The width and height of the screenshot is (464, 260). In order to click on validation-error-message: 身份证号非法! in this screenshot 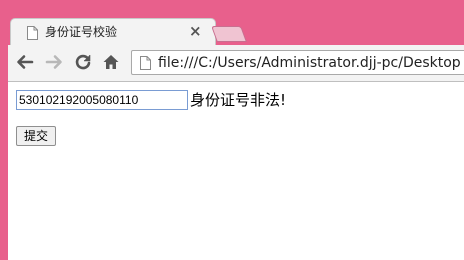, I will do `click(238, 100)`.